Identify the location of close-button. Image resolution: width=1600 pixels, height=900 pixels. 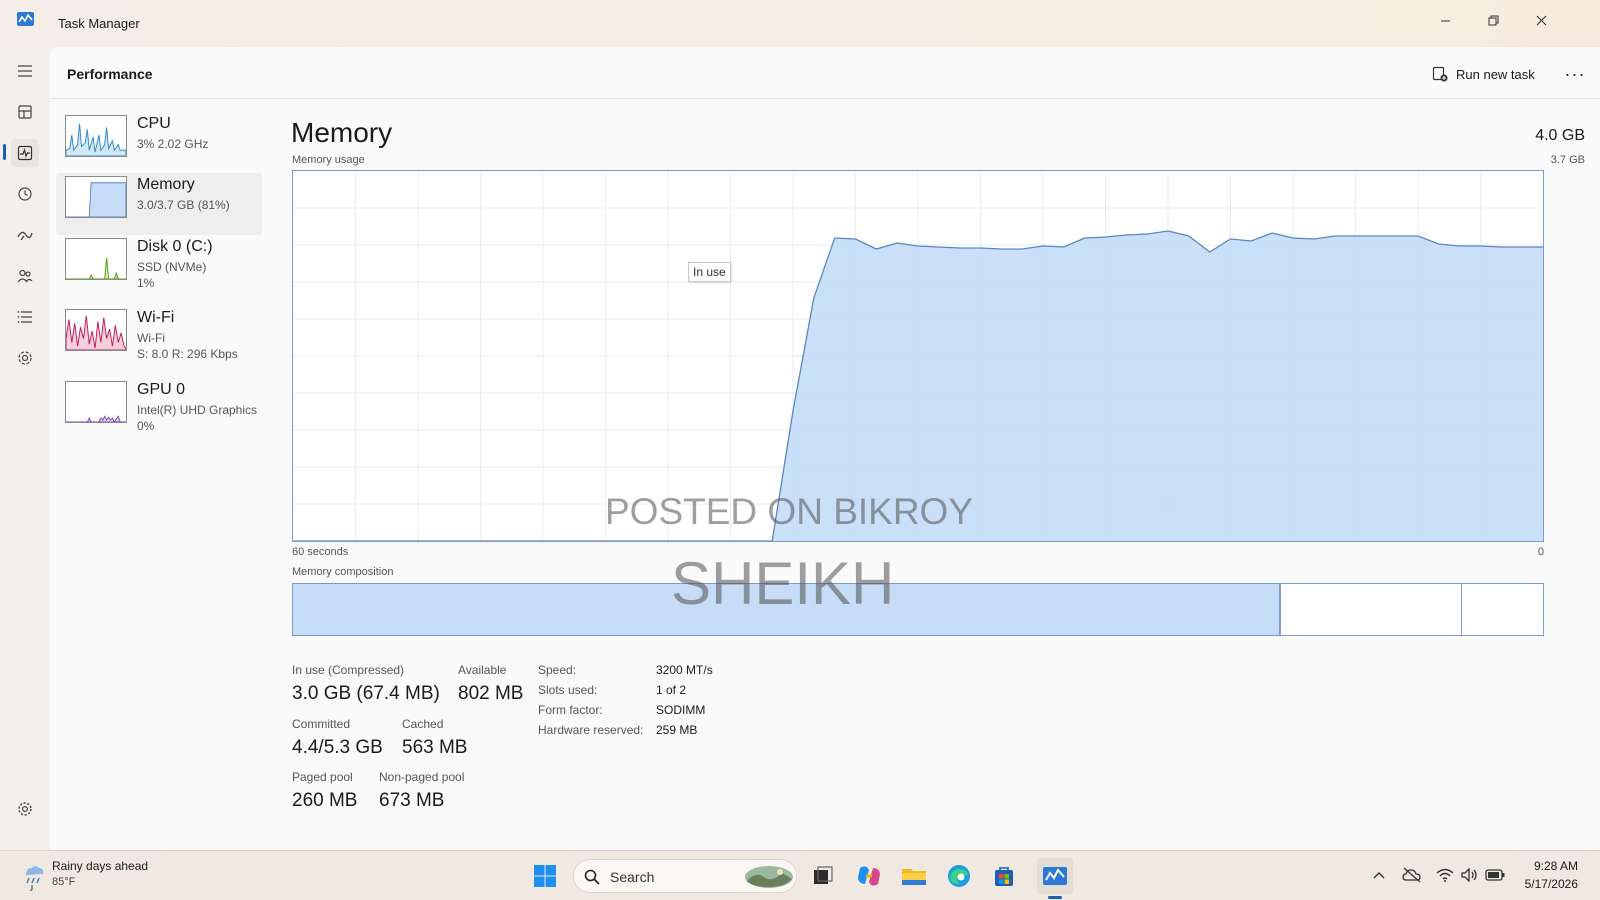
(1541, 20).